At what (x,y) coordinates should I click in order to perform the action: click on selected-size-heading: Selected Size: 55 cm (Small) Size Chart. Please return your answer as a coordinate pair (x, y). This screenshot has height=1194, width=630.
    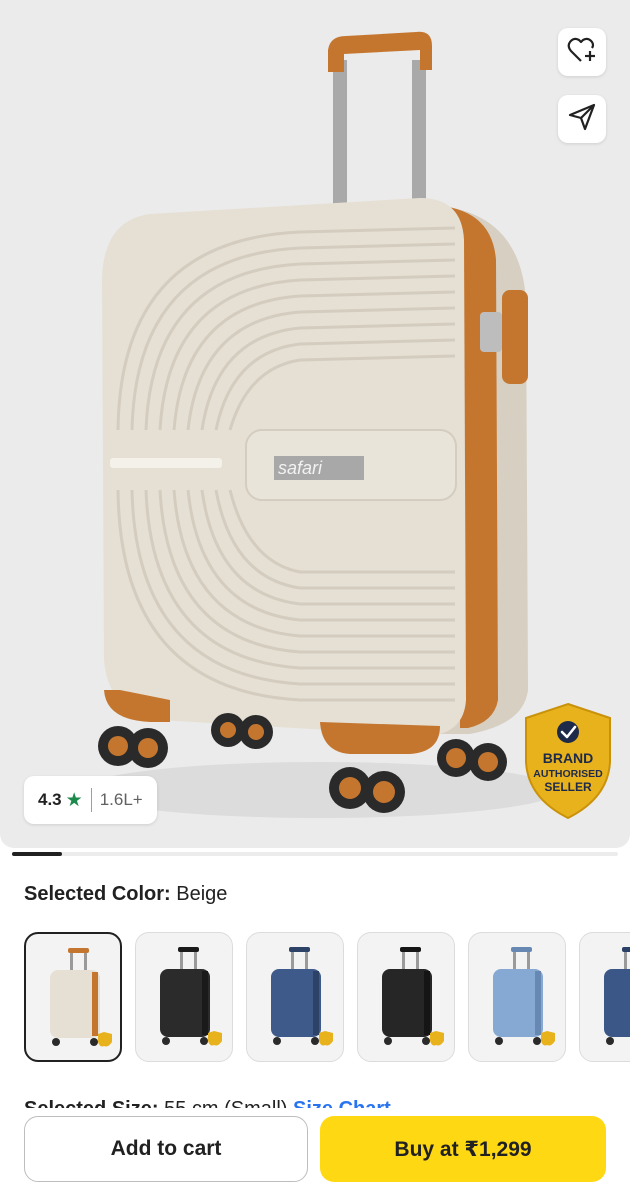
    Looking at the image, I should click on (207, 1101).